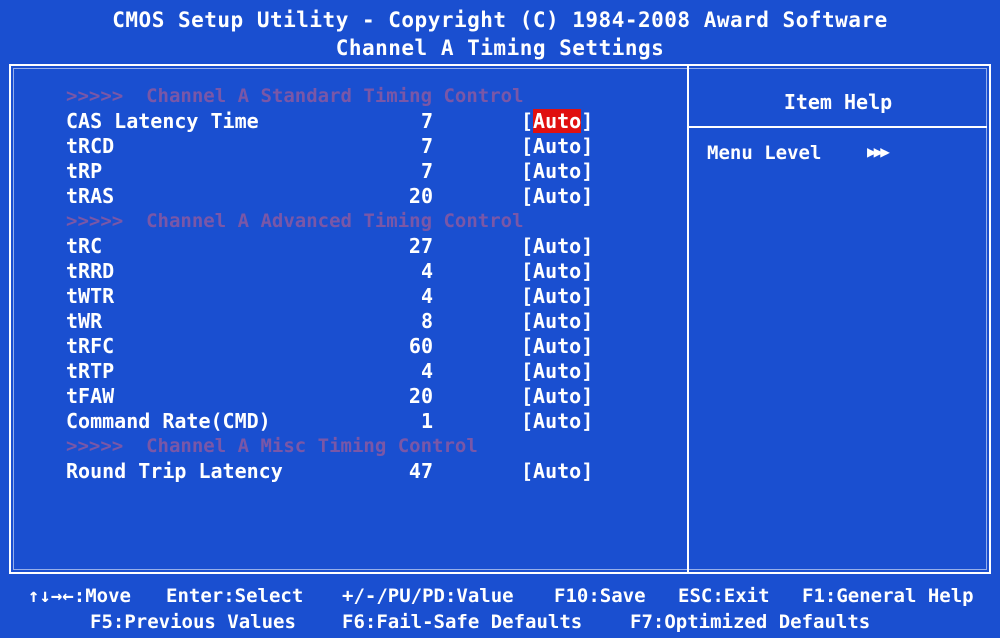  What do you see at coordinates (349, 421) in the screenshot?
I see `setting-row: Command Rate(CMD) 1 [Auto]` at bounding box center [349, 421].